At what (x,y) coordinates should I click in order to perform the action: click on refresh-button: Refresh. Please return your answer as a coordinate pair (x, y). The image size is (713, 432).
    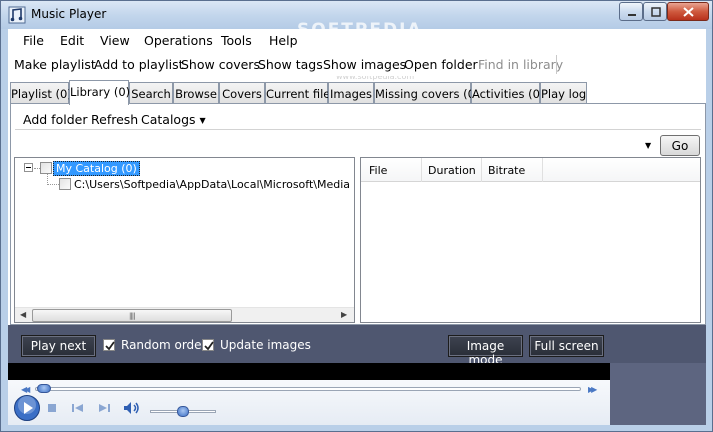
    Looking at the image, I should click on (114, 119).